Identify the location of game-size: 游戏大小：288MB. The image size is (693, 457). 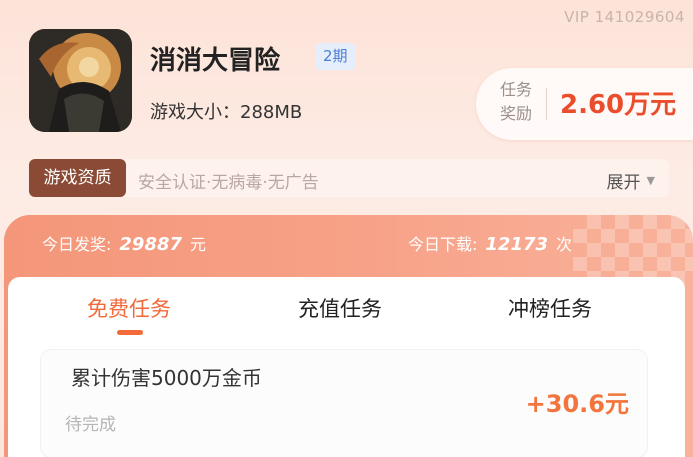
(226, 112).